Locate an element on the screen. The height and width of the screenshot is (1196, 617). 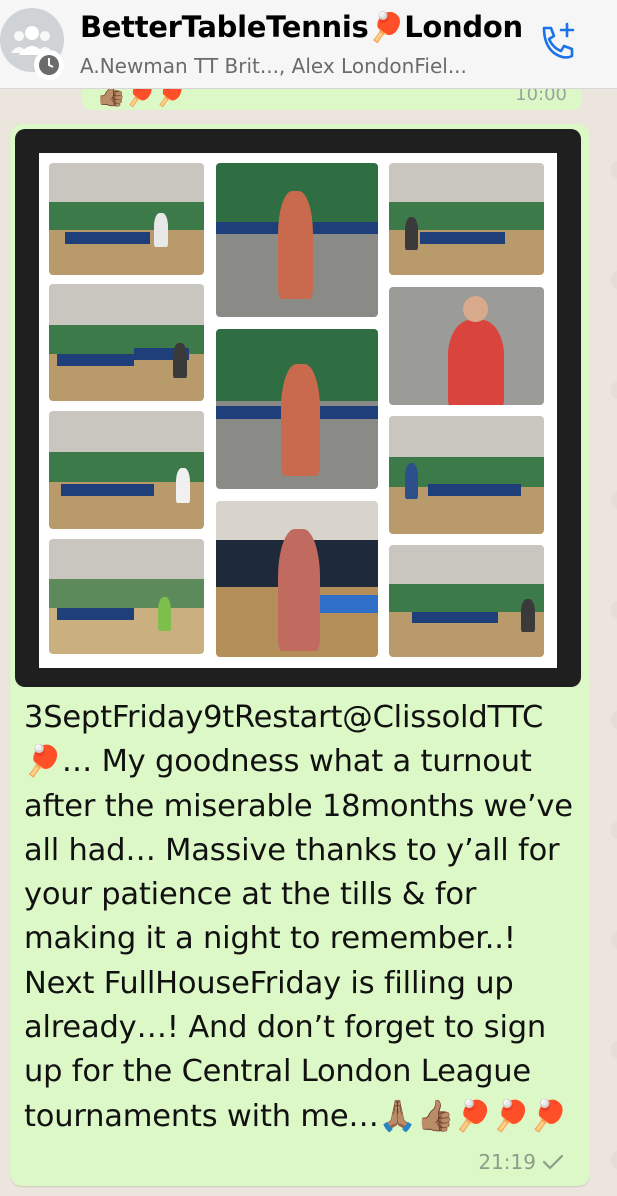
disappearing-timer-badge is located at coordinates (49, 65).